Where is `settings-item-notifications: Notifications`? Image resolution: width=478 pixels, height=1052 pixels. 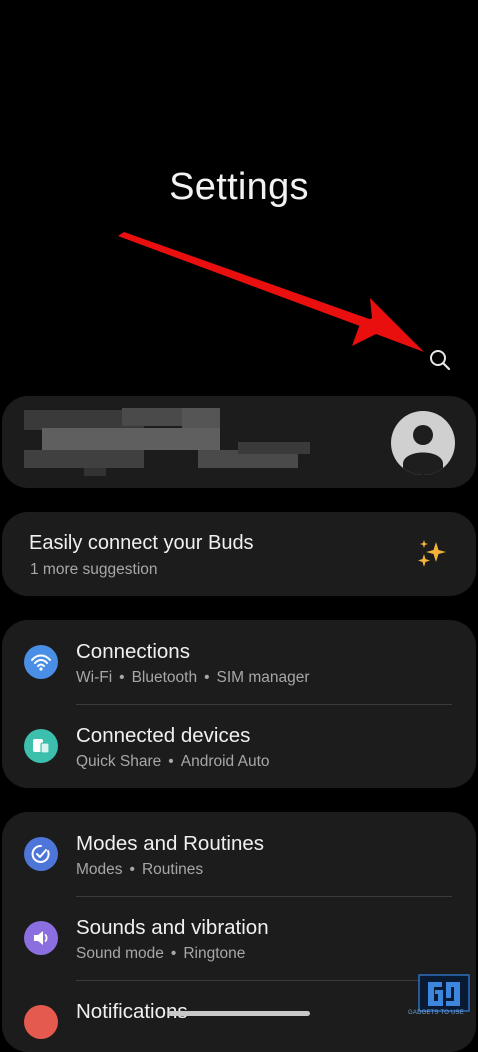 settings-item-notifications: Notifications is located at coordinates (239, 1016).